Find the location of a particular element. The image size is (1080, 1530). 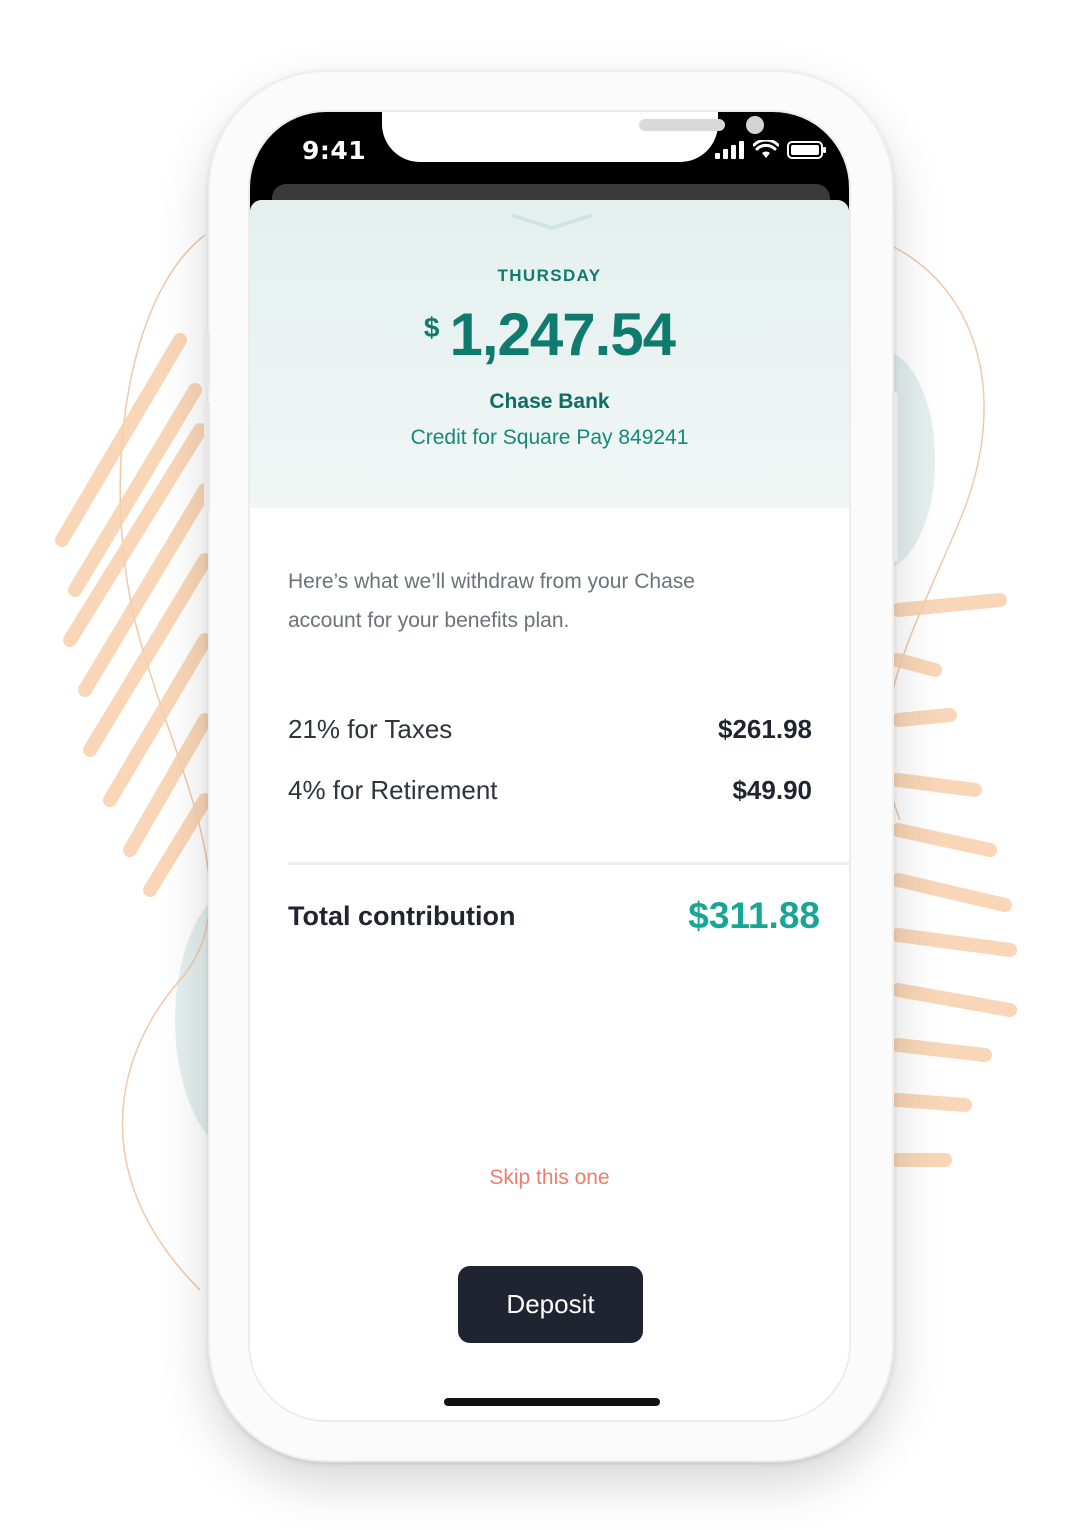

bank-name: Chase Bank is located at coordinates (549, 401).